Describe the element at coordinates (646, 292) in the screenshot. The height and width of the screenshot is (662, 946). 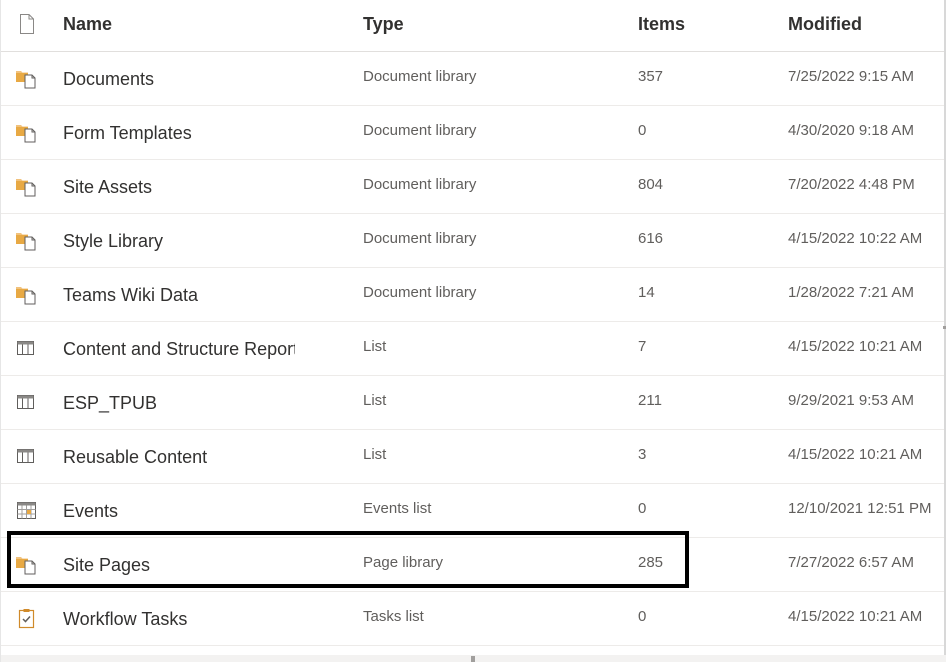
I see `row-items: 14` at that location.